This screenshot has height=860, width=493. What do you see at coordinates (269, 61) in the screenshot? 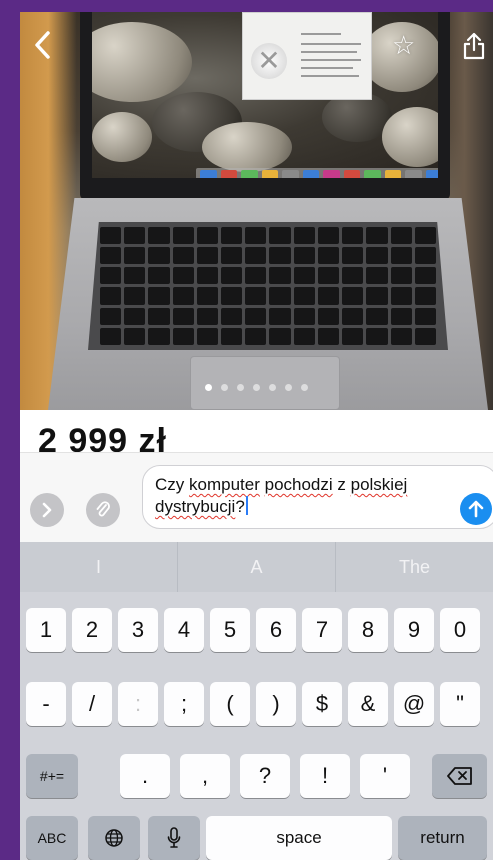
I see `os-logo: ✕` at bounding box center [269, 61].